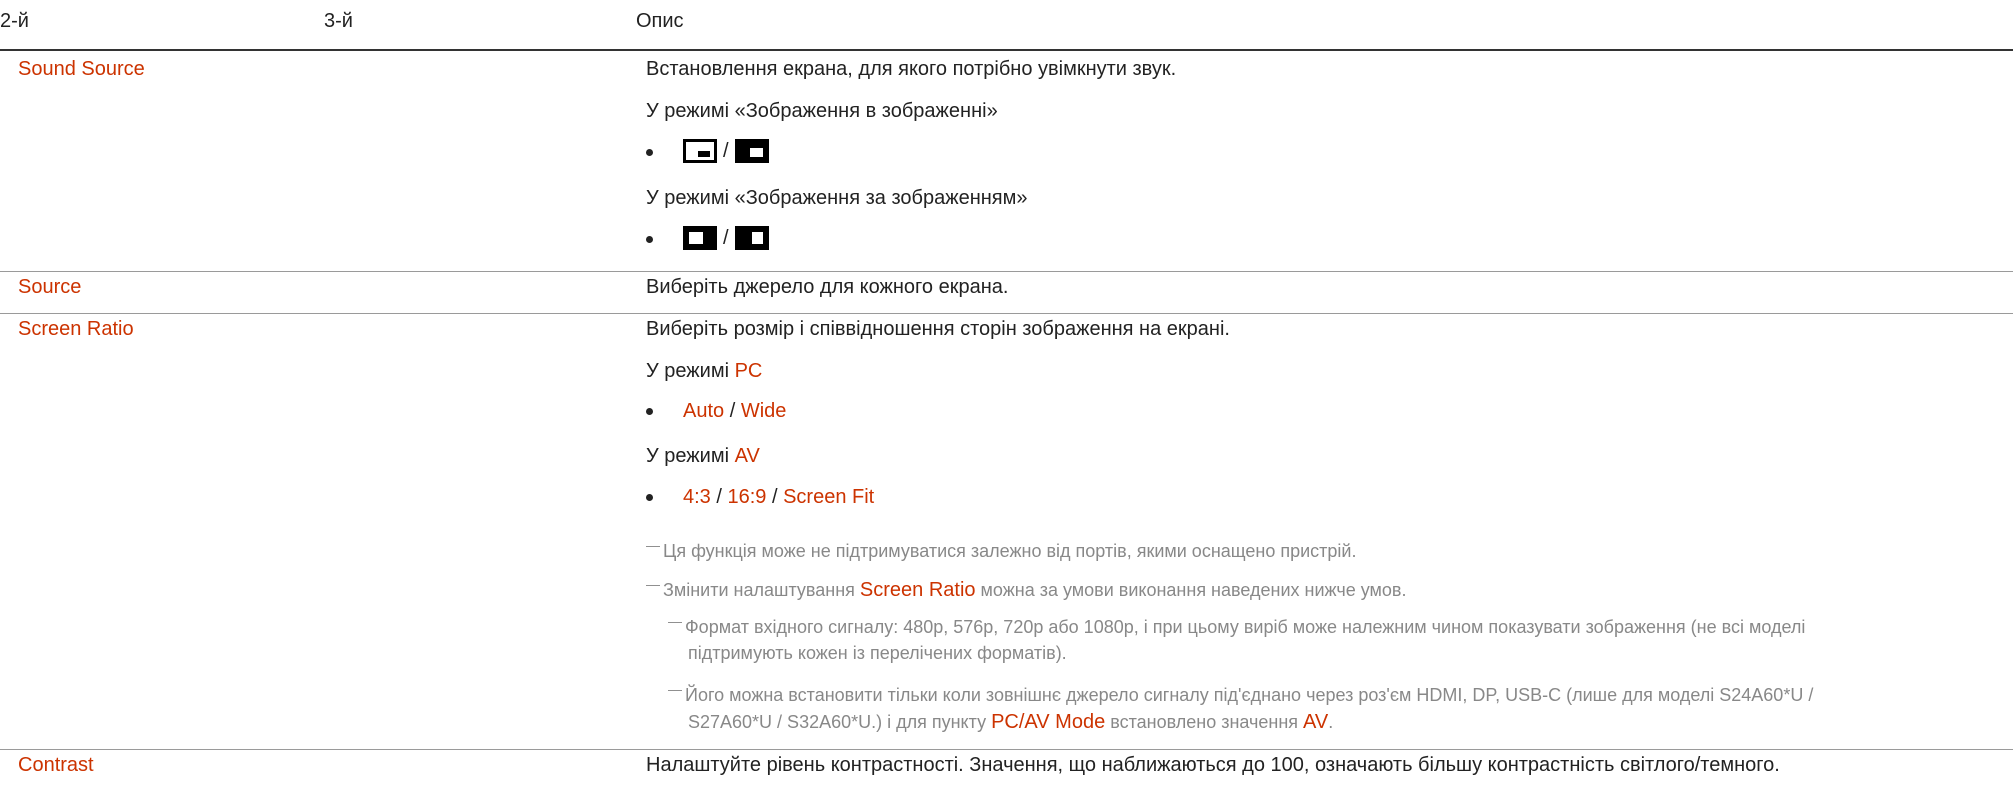 This screenshot has width=2013, height=785. I want to click on pip-icon-group: /, so click(726, 151).